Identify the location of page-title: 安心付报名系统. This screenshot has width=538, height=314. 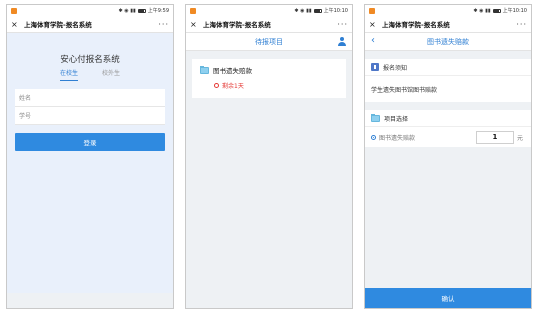
(90, 60).